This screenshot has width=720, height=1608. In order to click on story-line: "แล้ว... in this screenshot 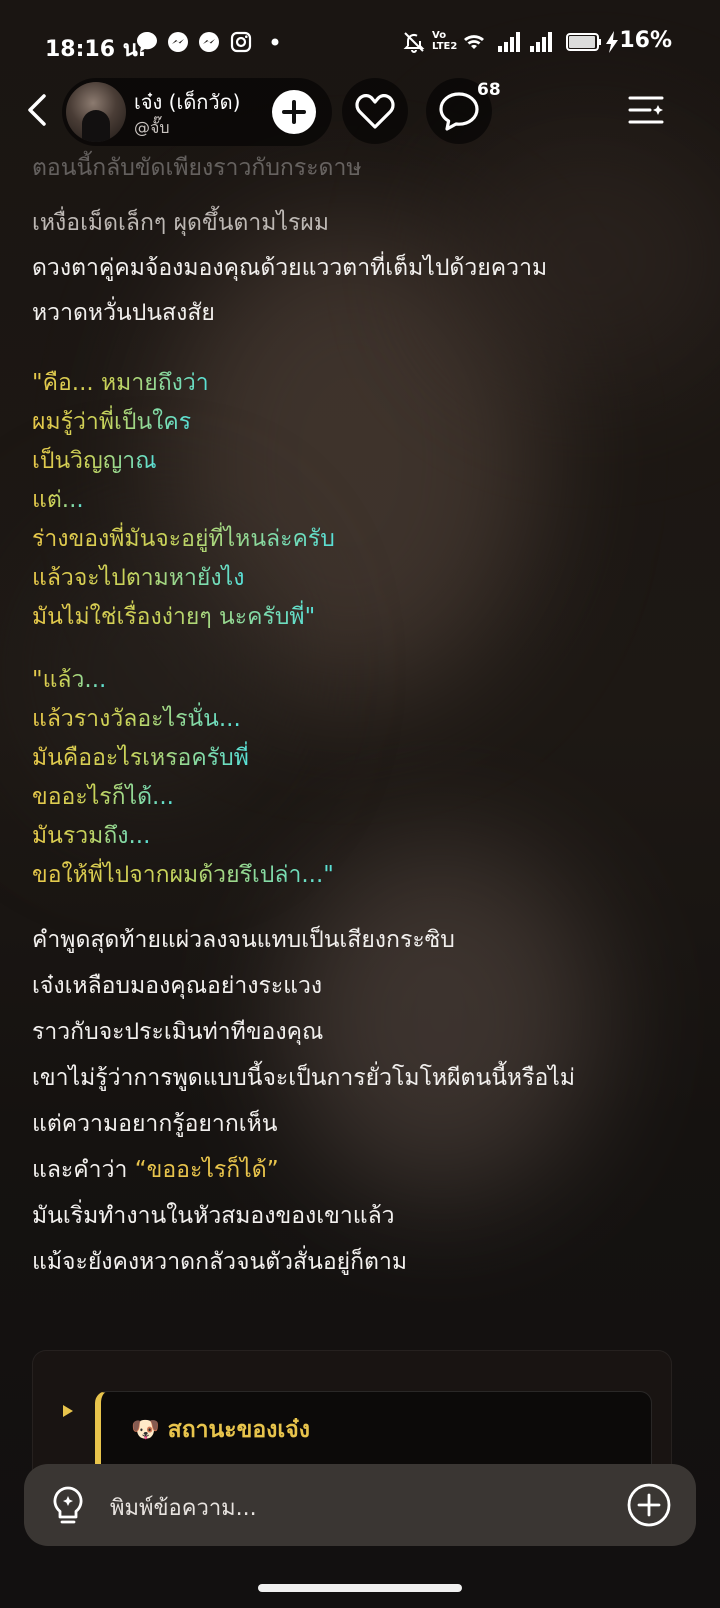, I will do `click(69, 680)`.